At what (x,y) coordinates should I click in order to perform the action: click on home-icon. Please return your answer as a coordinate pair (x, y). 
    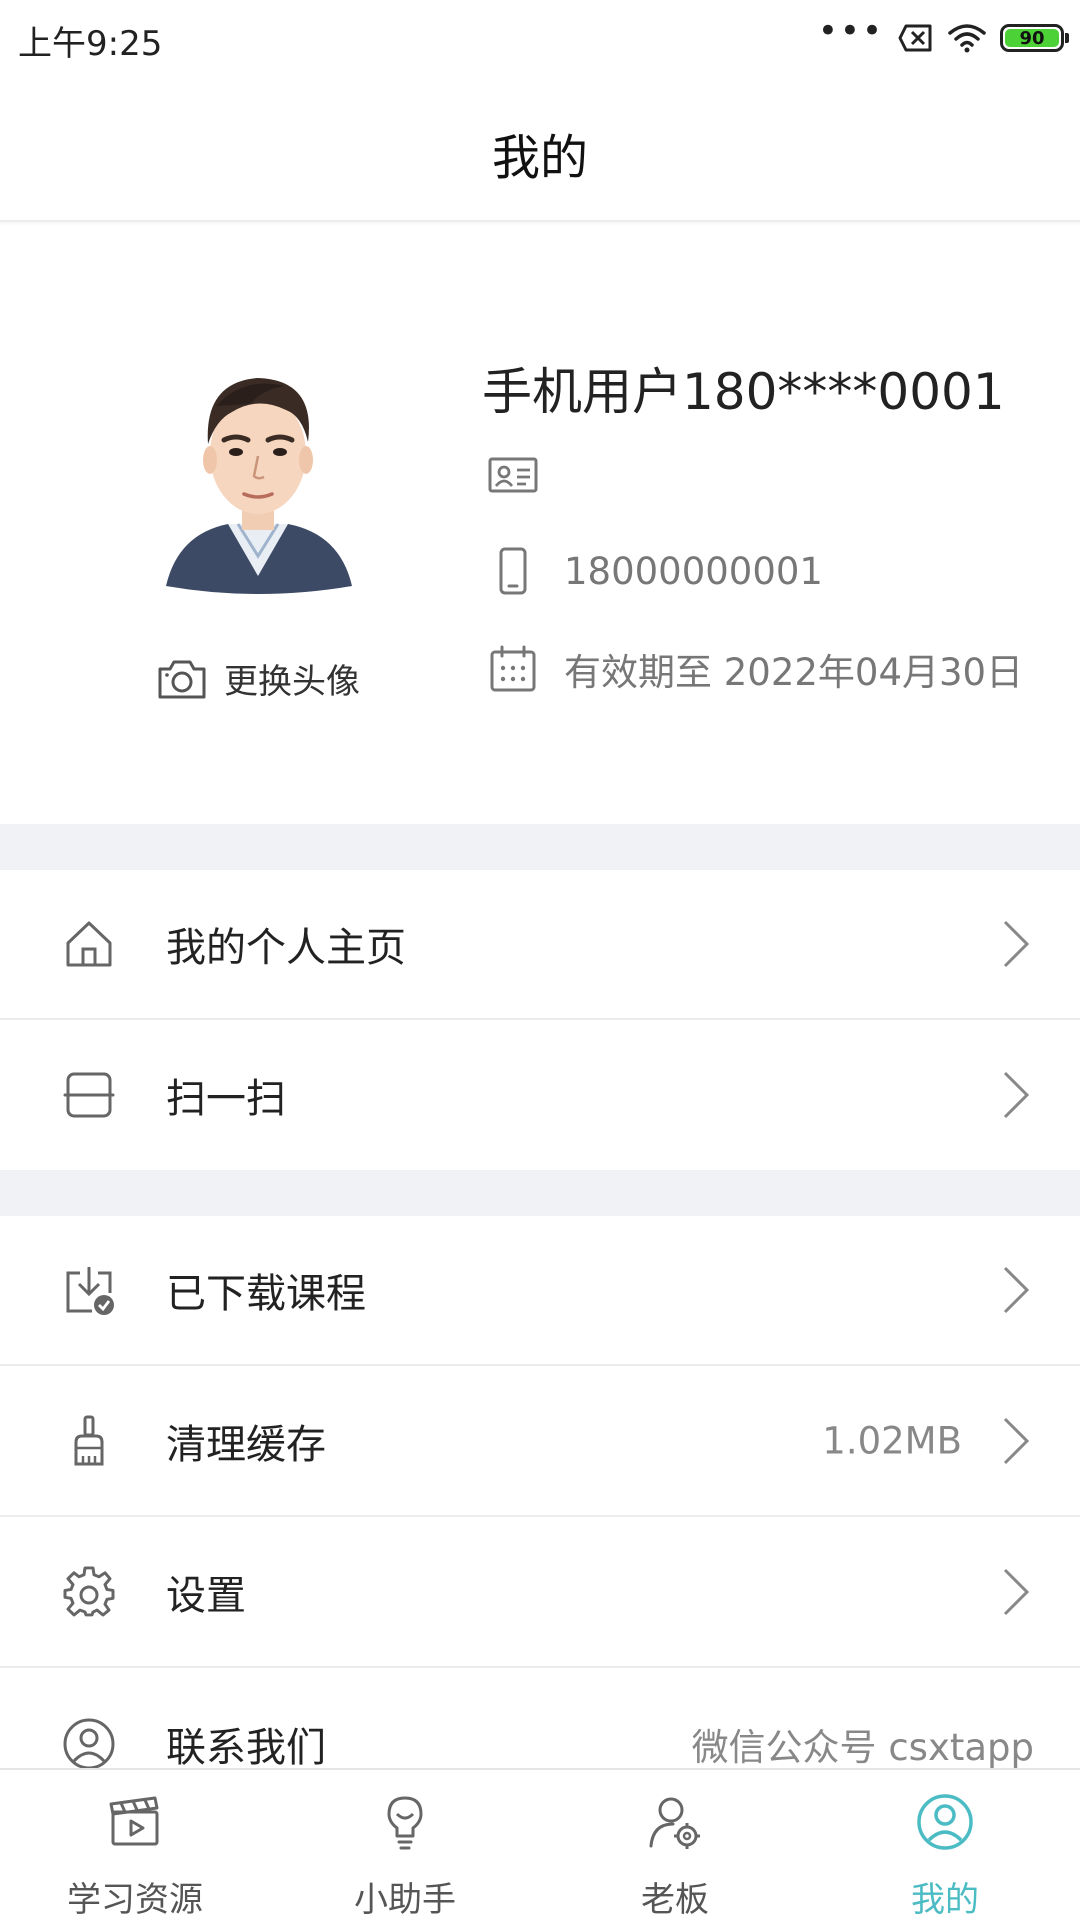
    Looking at the image, I should click on (89, 944).